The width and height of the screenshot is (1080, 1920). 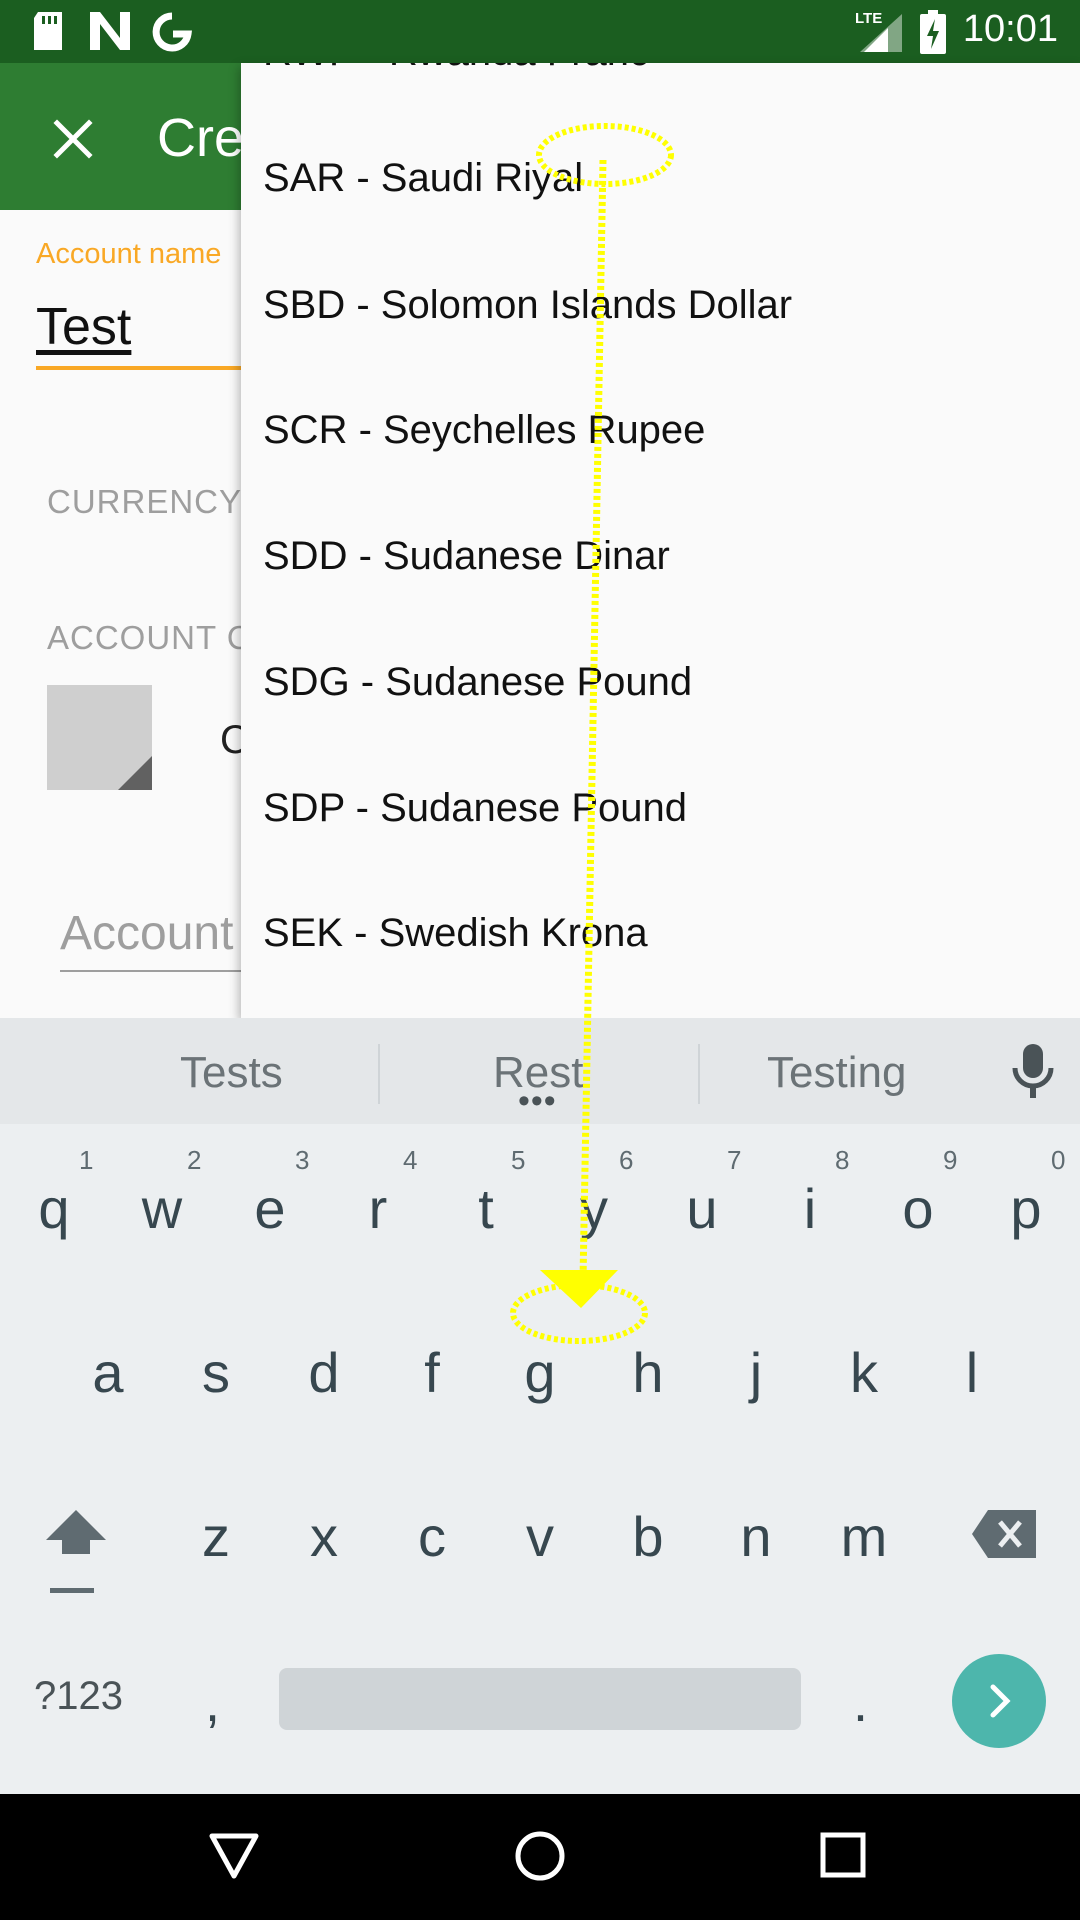 What do you see at coordinates (836, 1073) in the screenshot?
I see `suggestion-item: Testing` at bounding box center [836, 1073].